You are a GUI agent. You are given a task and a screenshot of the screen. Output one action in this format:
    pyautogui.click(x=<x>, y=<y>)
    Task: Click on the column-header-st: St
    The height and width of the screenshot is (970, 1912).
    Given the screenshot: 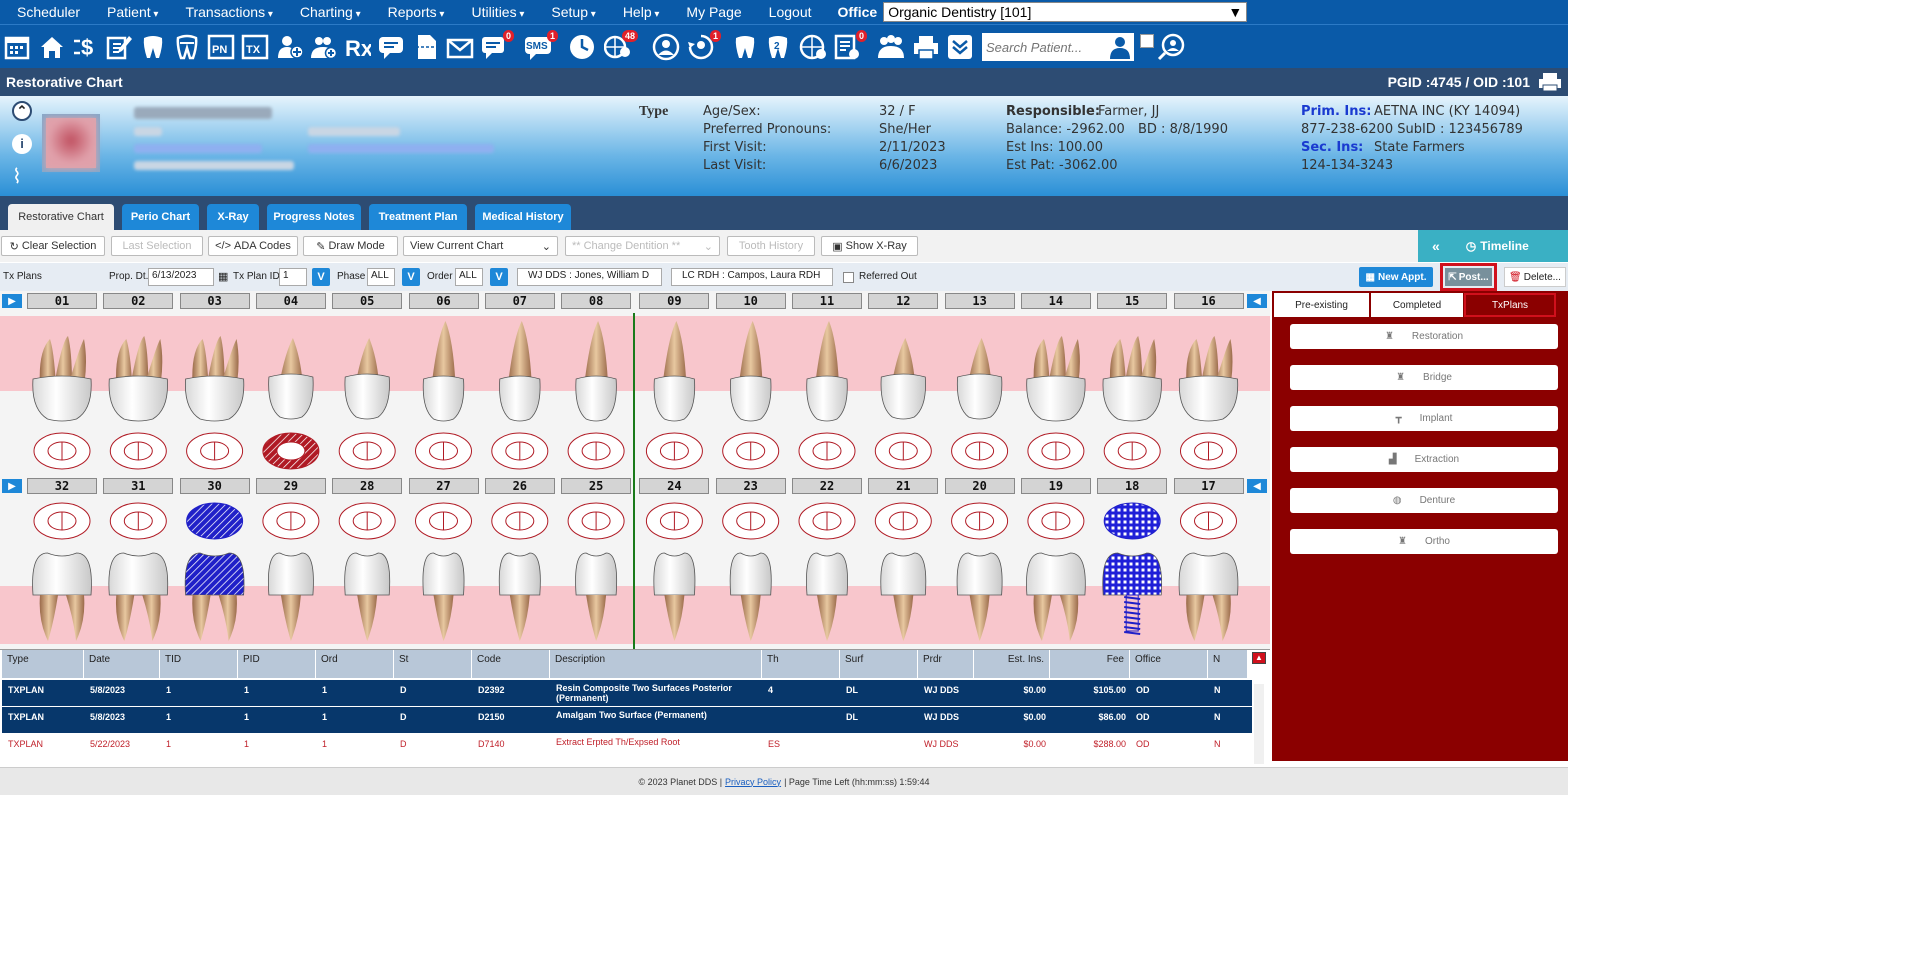 What is the action you would take?
    pyautogui.click(x=433, y=664)
    